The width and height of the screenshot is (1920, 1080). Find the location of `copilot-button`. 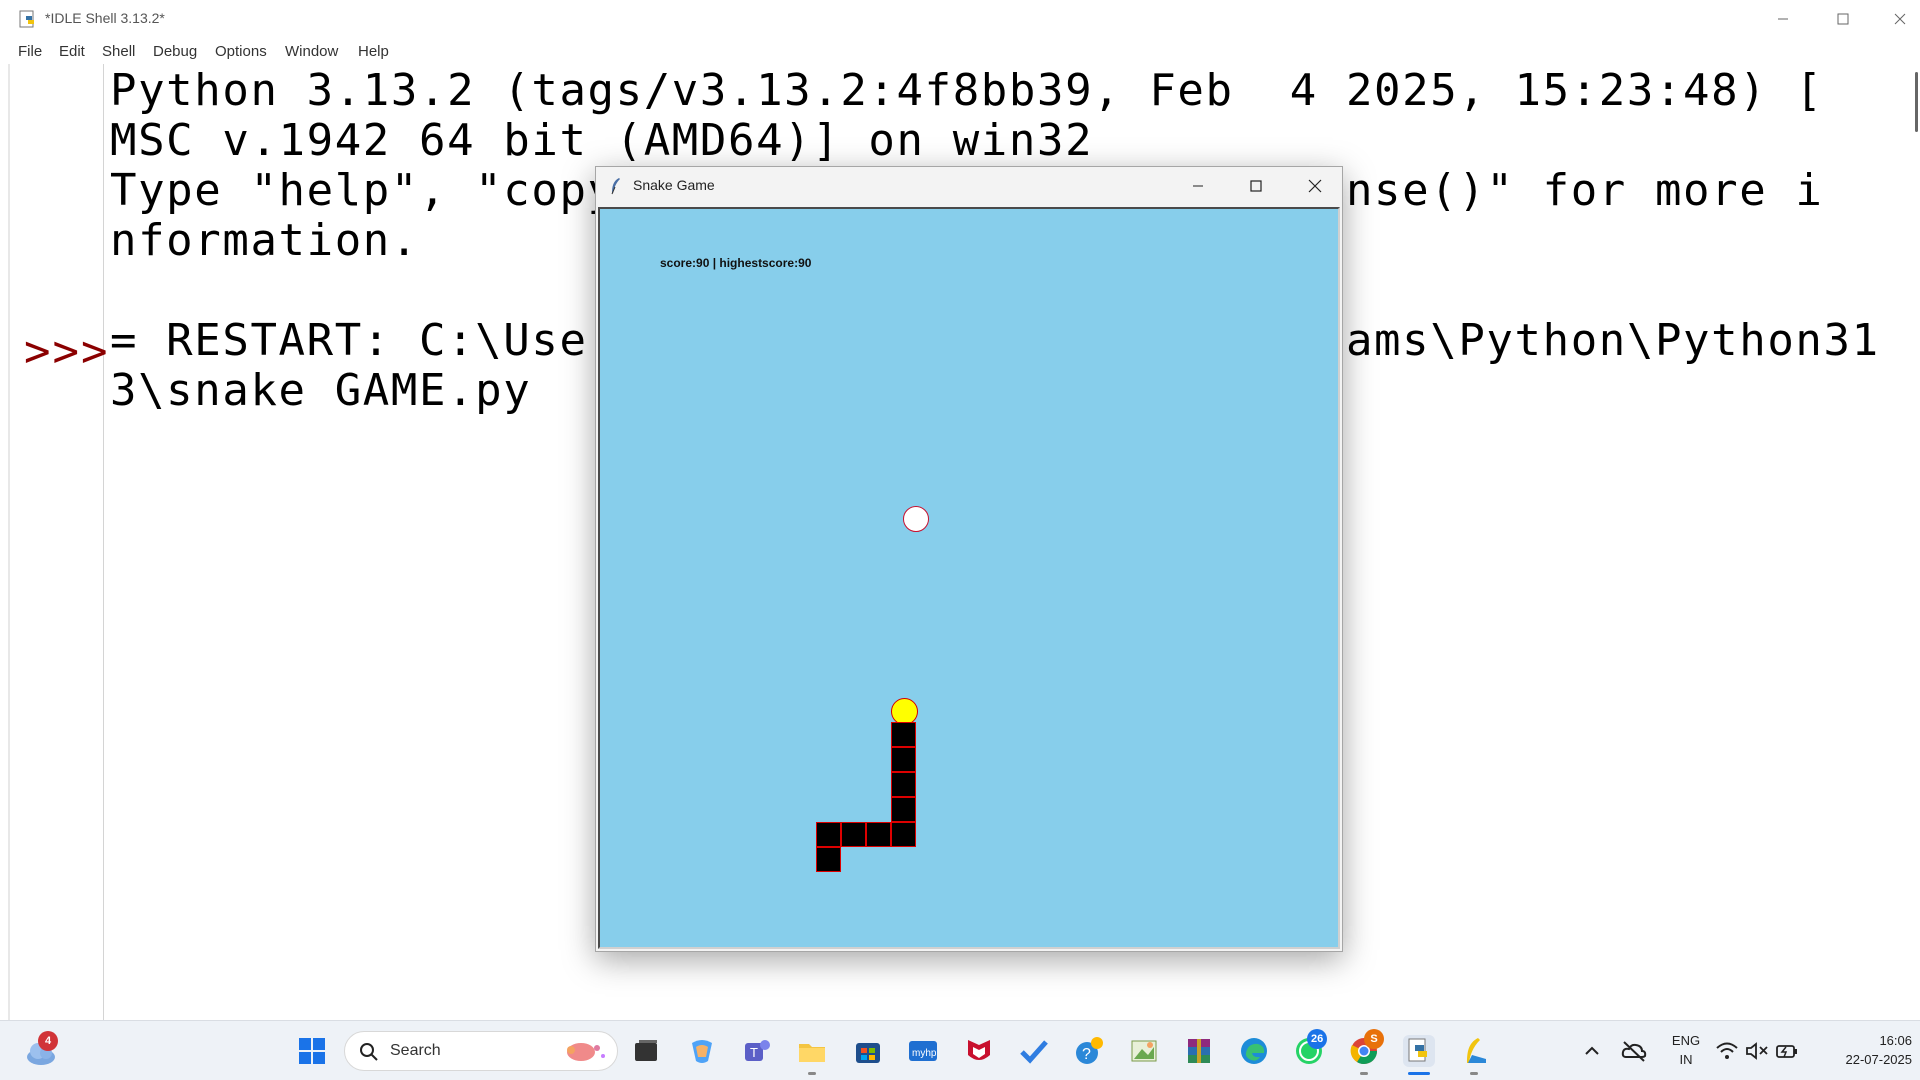

copilot-button is located at coordinates (702, 1051).